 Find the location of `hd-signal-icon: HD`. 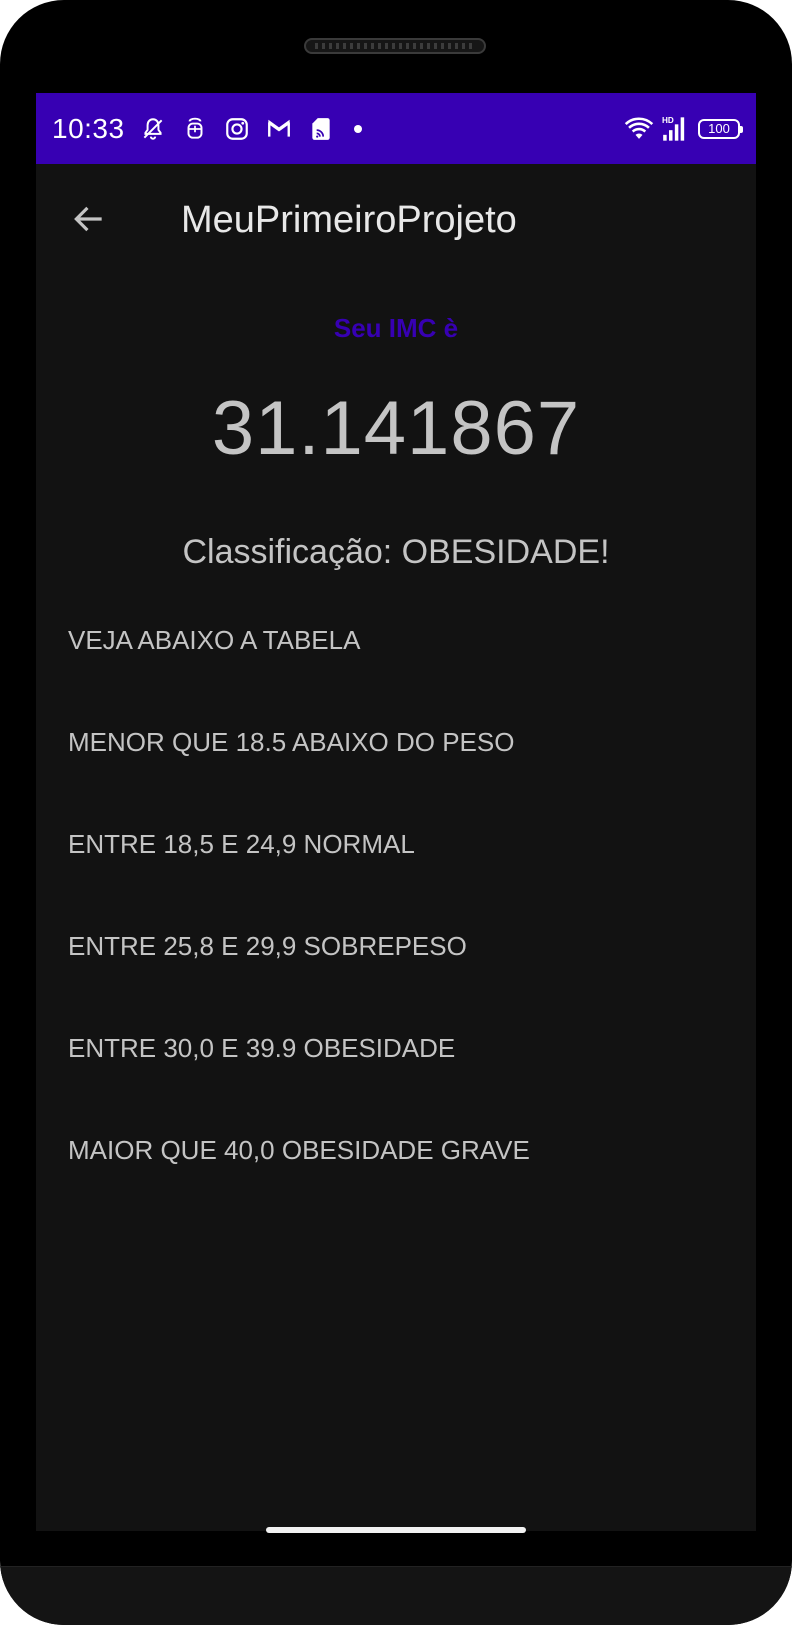

hd-signal-icon: HD is located at coordinates (673, 128).